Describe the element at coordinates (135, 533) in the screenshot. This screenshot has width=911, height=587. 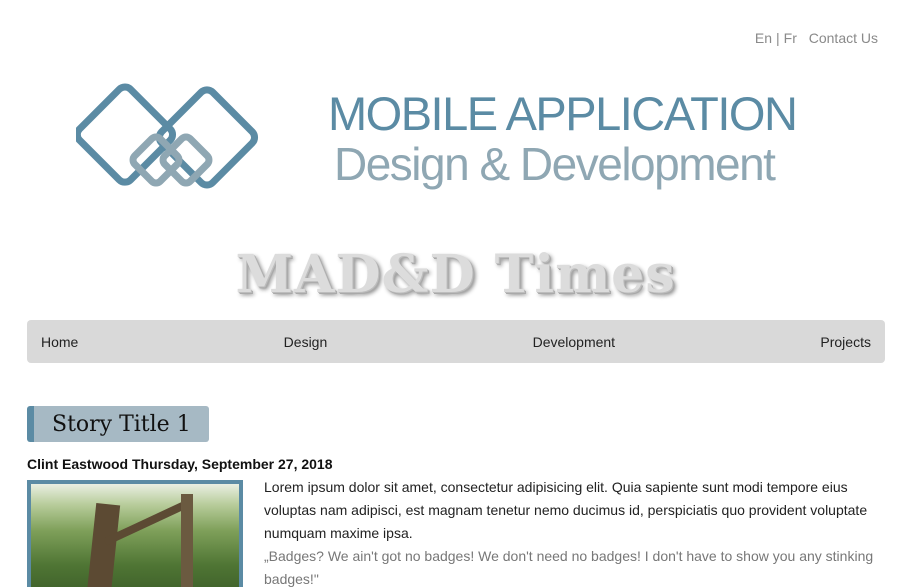
I see `story-image` at that location.